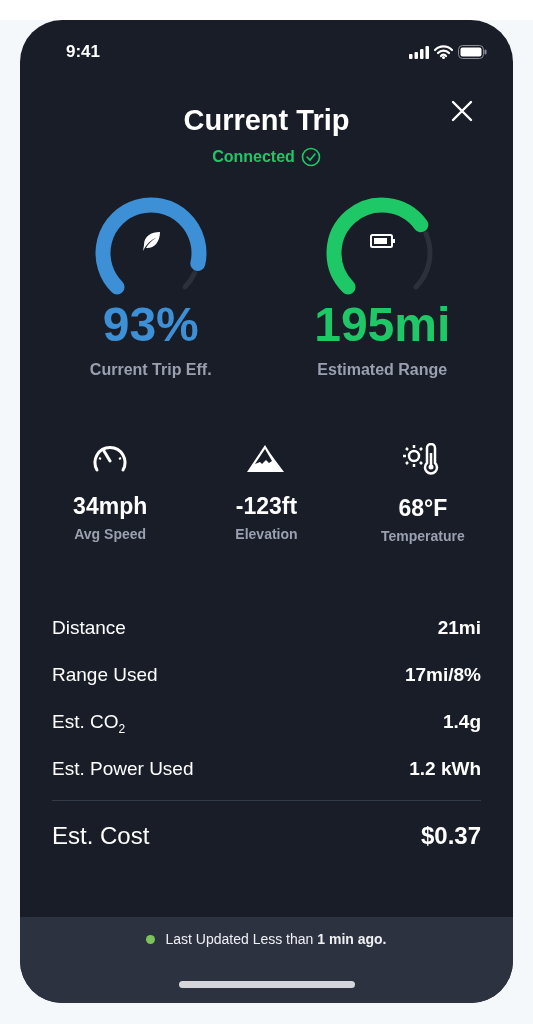  Describe the element at coordinates (83, 52) in the screenshot. I see `clock-time: 9:41` at that location.